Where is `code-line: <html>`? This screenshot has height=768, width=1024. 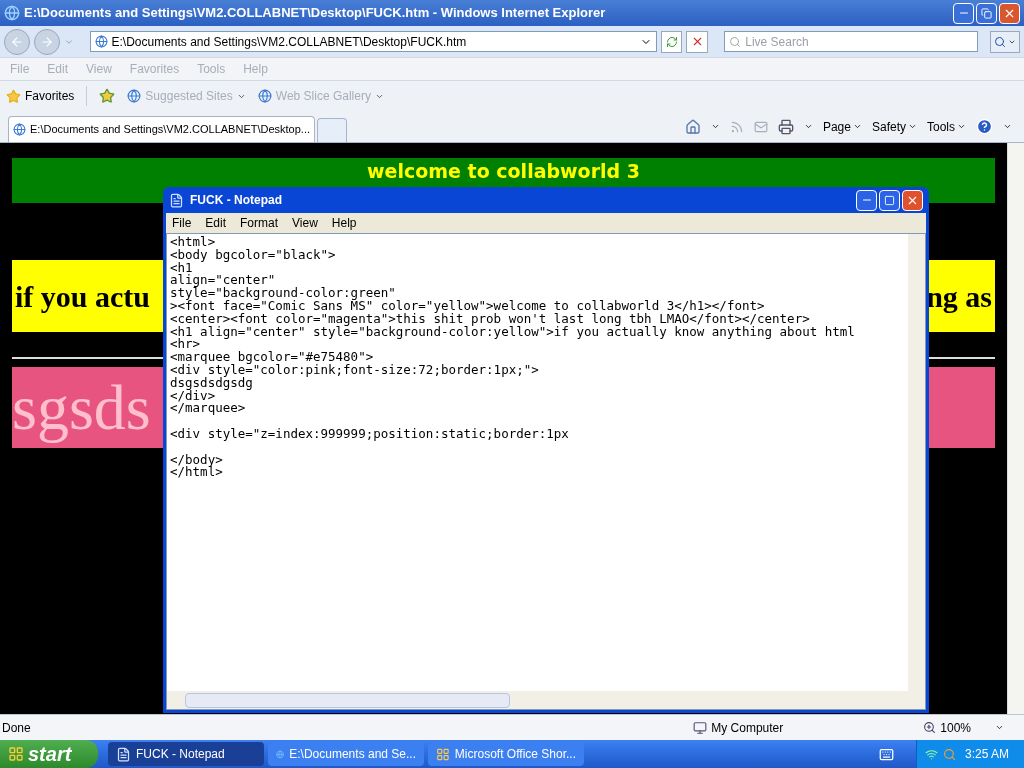 code-line: <html> is located at coordinates (193, 242).